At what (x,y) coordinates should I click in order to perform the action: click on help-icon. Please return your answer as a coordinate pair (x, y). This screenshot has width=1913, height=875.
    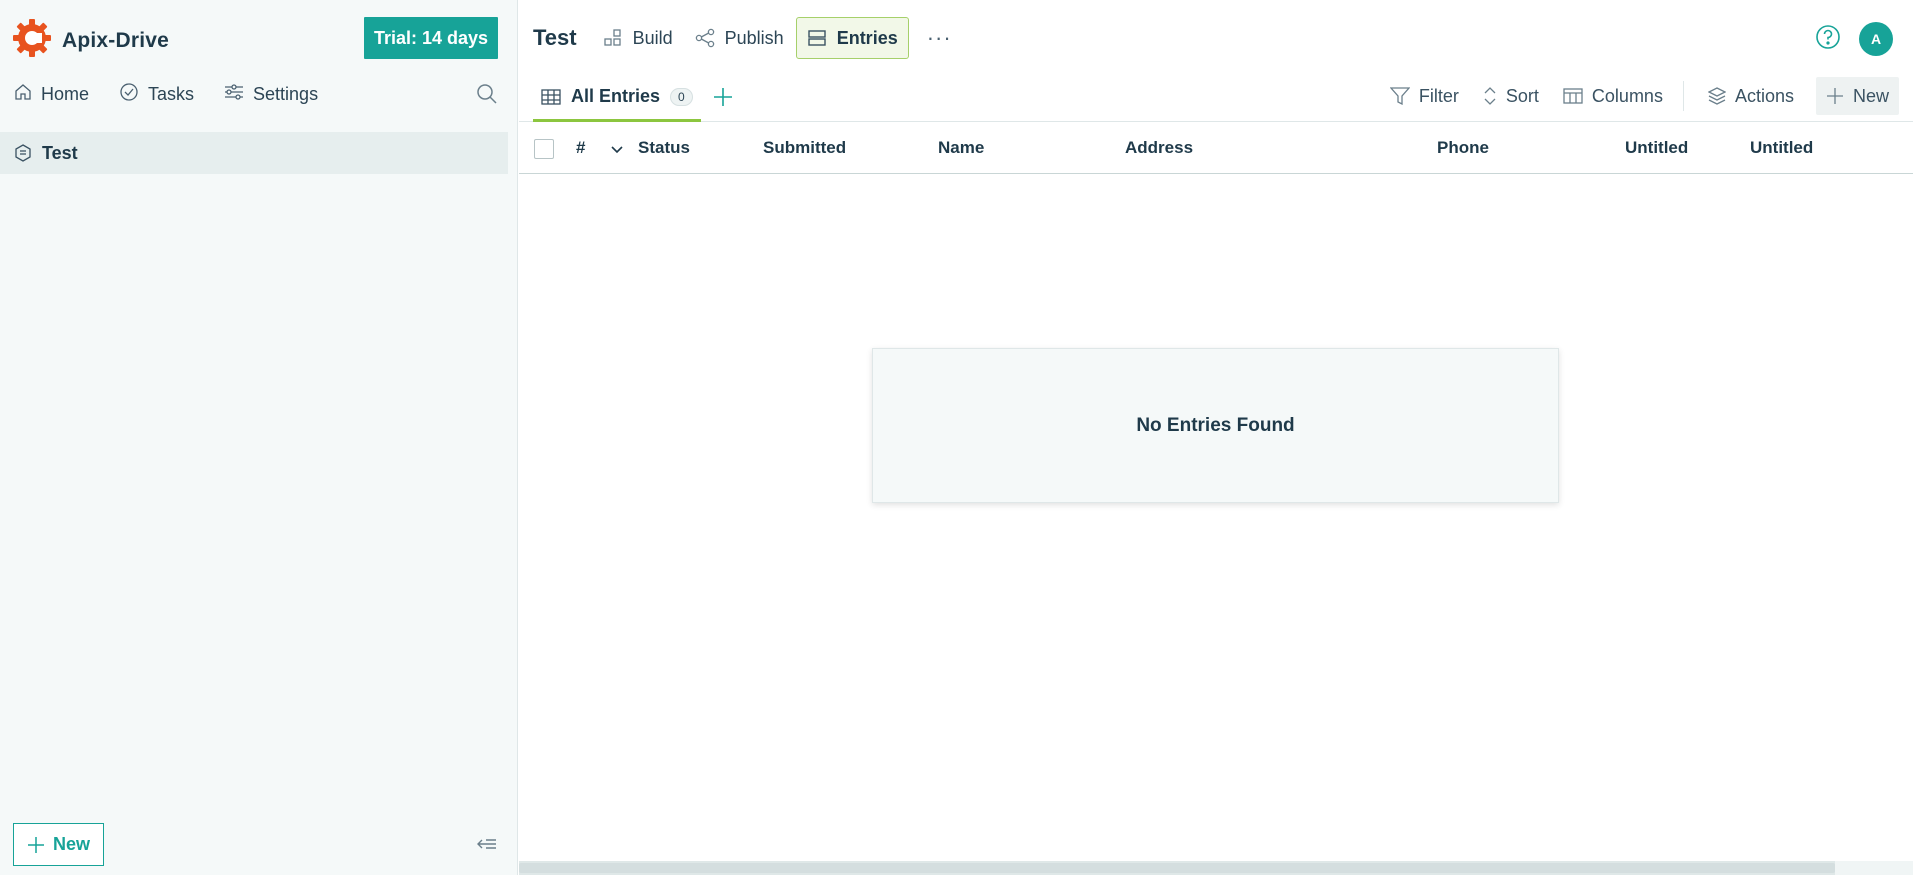
    Looking at the image, I should click on (1828, 39).